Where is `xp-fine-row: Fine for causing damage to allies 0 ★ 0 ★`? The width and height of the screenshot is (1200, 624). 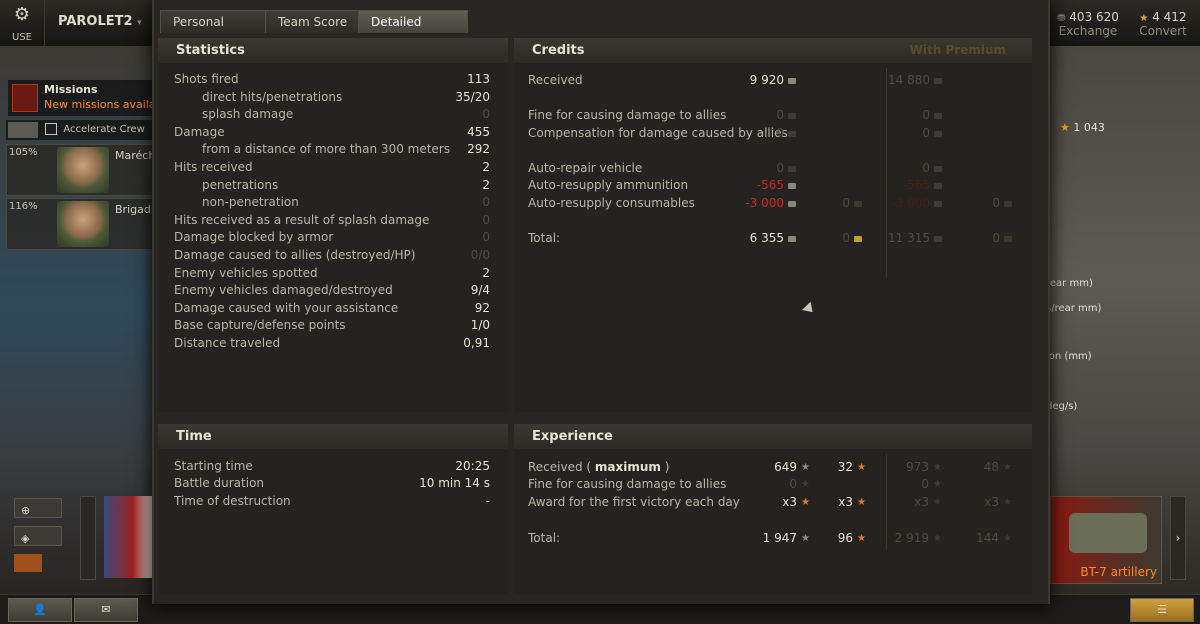
xp-fine-row: Fine for causing damage to allies 0 ★ 0 ★ is located at coordinates (735, 484).